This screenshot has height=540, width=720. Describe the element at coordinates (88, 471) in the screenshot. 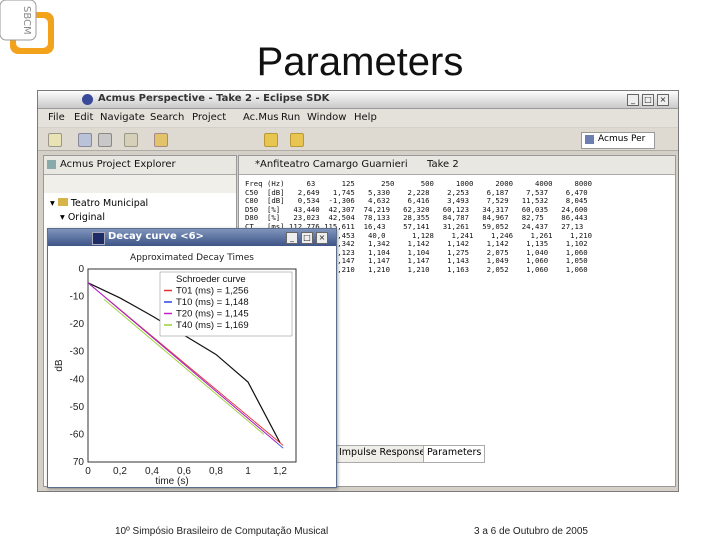

I see `x-tick-label: 0` at that location.